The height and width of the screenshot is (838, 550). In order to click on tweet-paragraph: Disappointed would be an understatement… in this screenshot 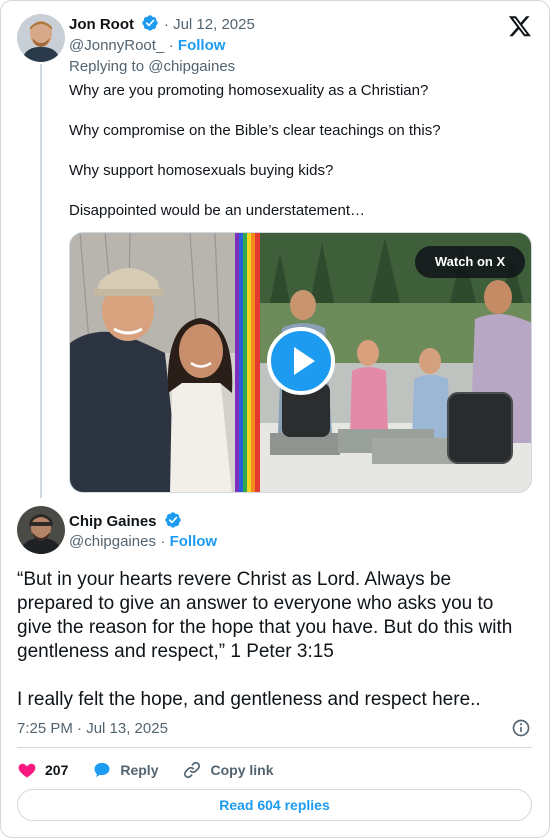, I will do `click(217, 210)`.